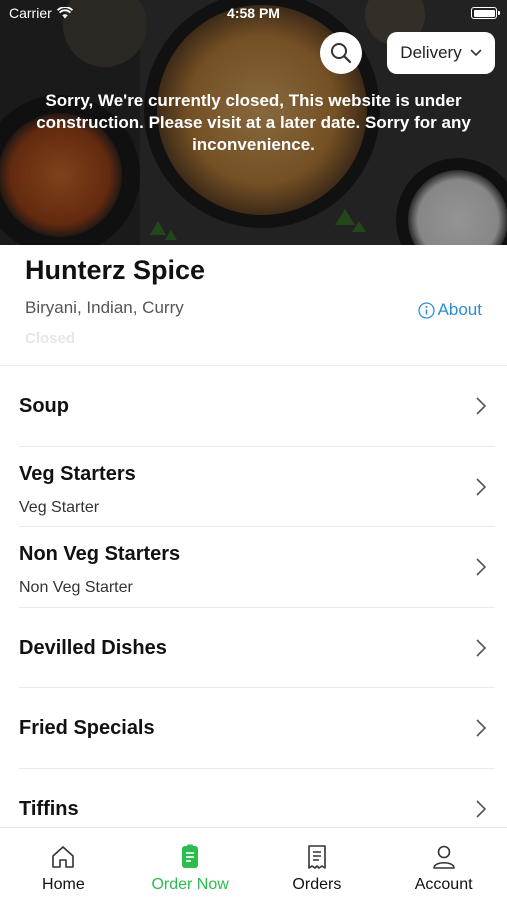  I want to click on status-bar: Carrier 4:58 PM, so click(253, 14).